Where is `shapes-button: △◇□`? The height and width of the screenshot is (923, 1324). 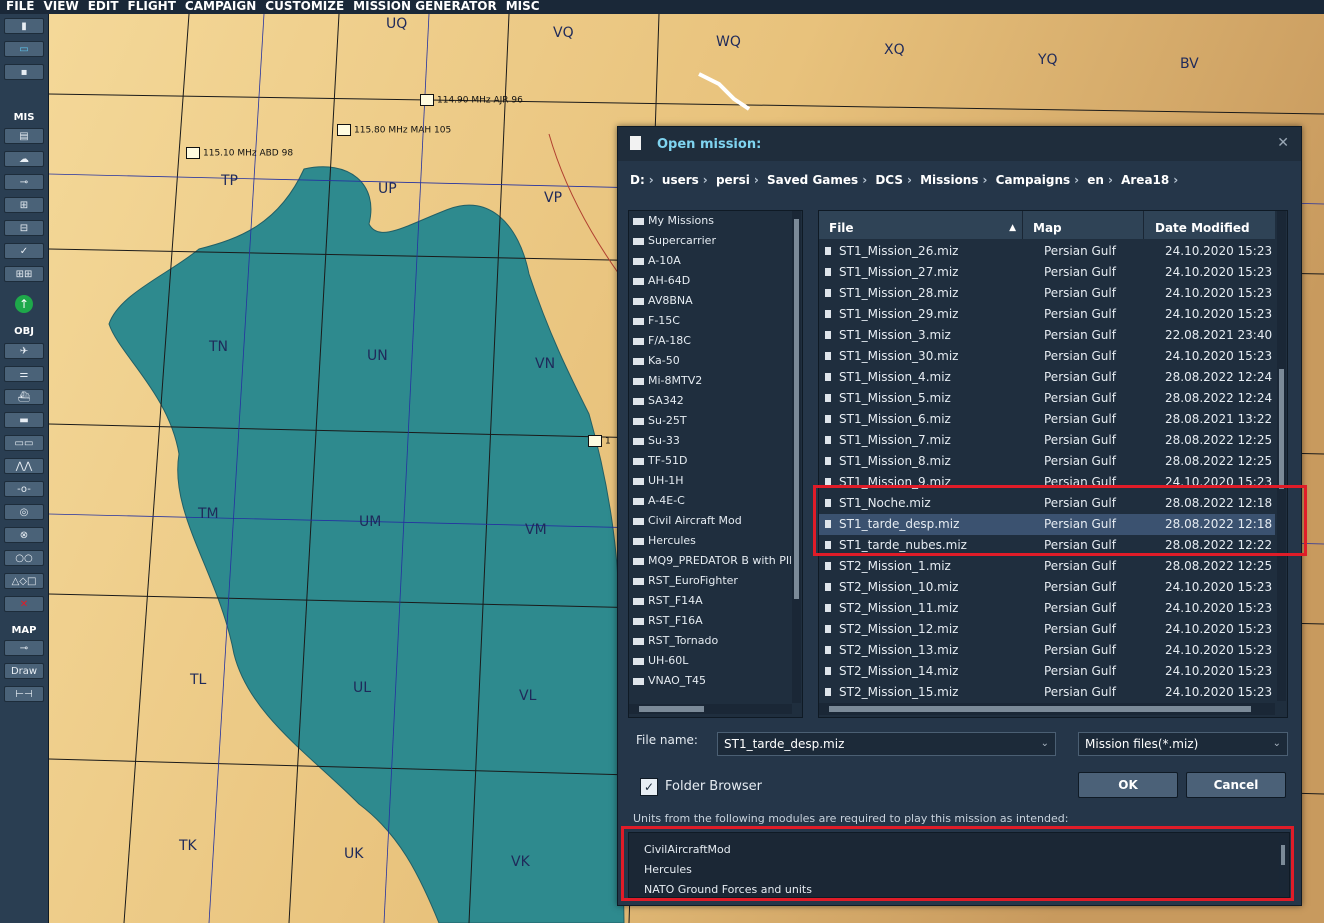
shapes-button: △◇□ is located at coordinates (24, 581).